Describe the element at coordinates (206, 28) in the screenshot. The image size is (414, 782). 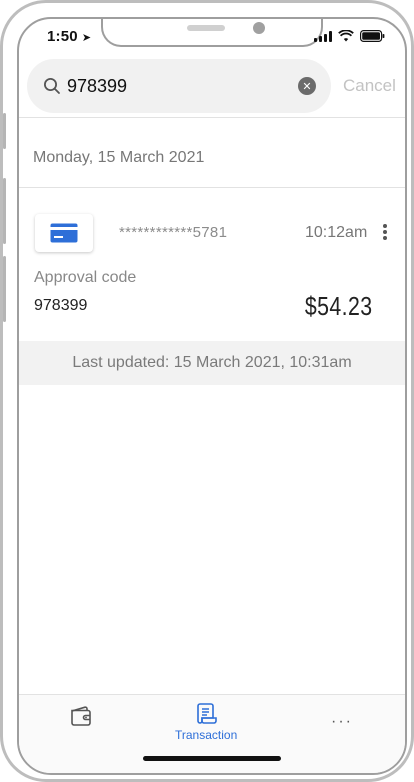
I see `speaker` at that location.